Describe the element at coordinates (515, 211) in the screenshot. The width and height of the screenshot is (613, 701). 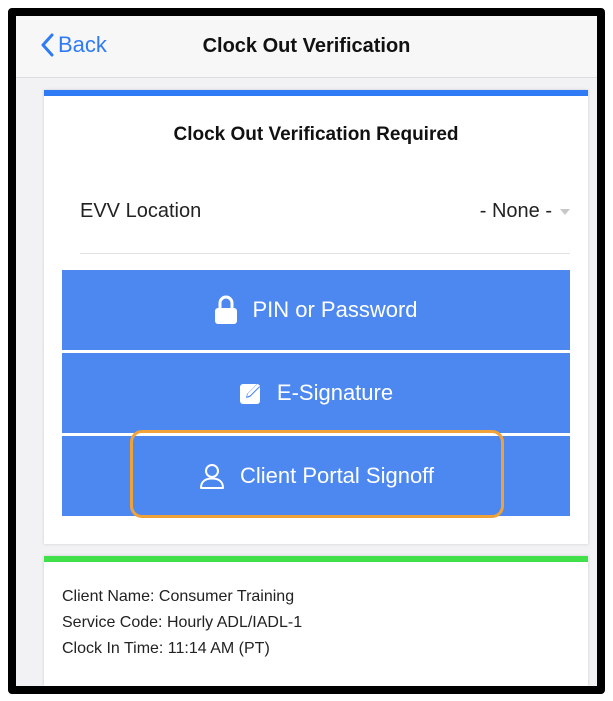
I see `evv-location-value: - None -` at that location.